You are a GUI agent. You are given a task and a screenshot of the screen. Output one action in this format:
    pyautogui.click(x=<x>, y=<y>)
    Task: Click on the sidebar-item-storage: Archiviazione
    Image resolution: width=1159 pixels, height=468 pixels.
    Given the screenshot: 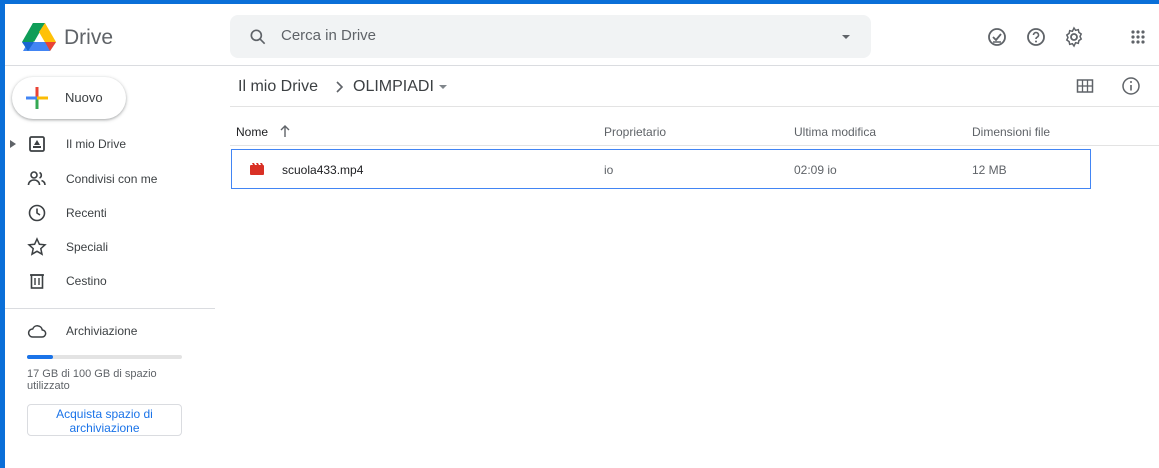 What is the action you would take?
    pyautogui.click(x=110, y=331)
    